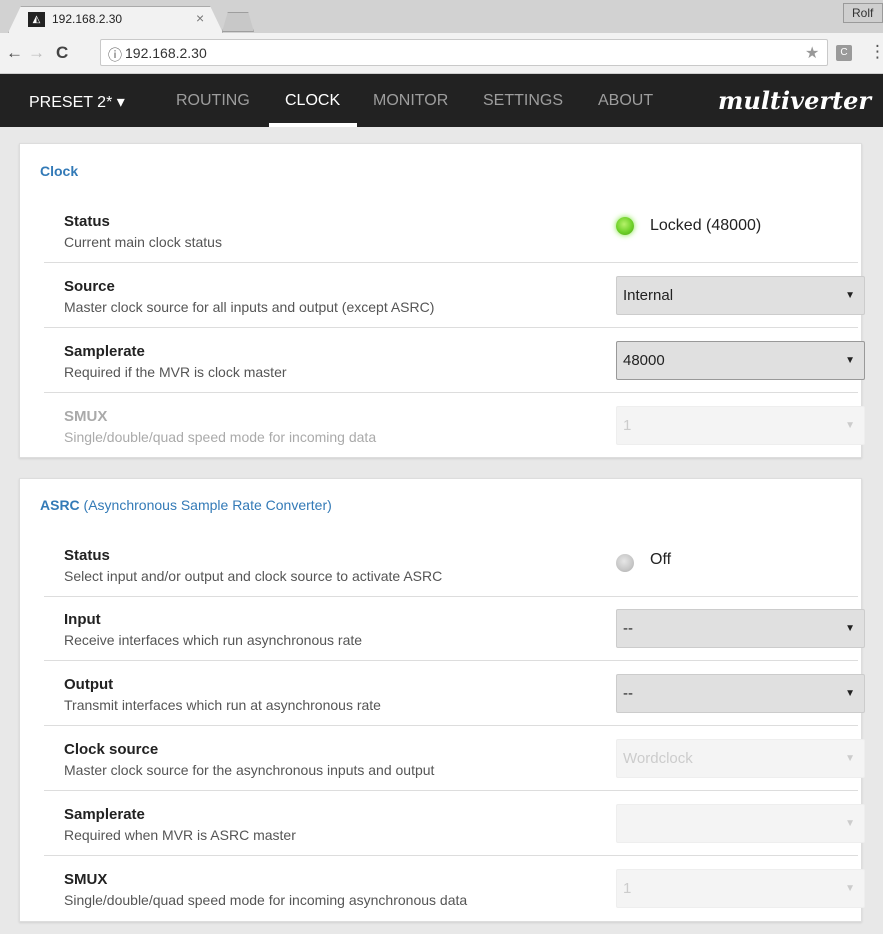 This screenshot has width=883, height=934. Describe the element at coordinates (14, 53) in the screenshot. I see `back-icon: ←` at that location.